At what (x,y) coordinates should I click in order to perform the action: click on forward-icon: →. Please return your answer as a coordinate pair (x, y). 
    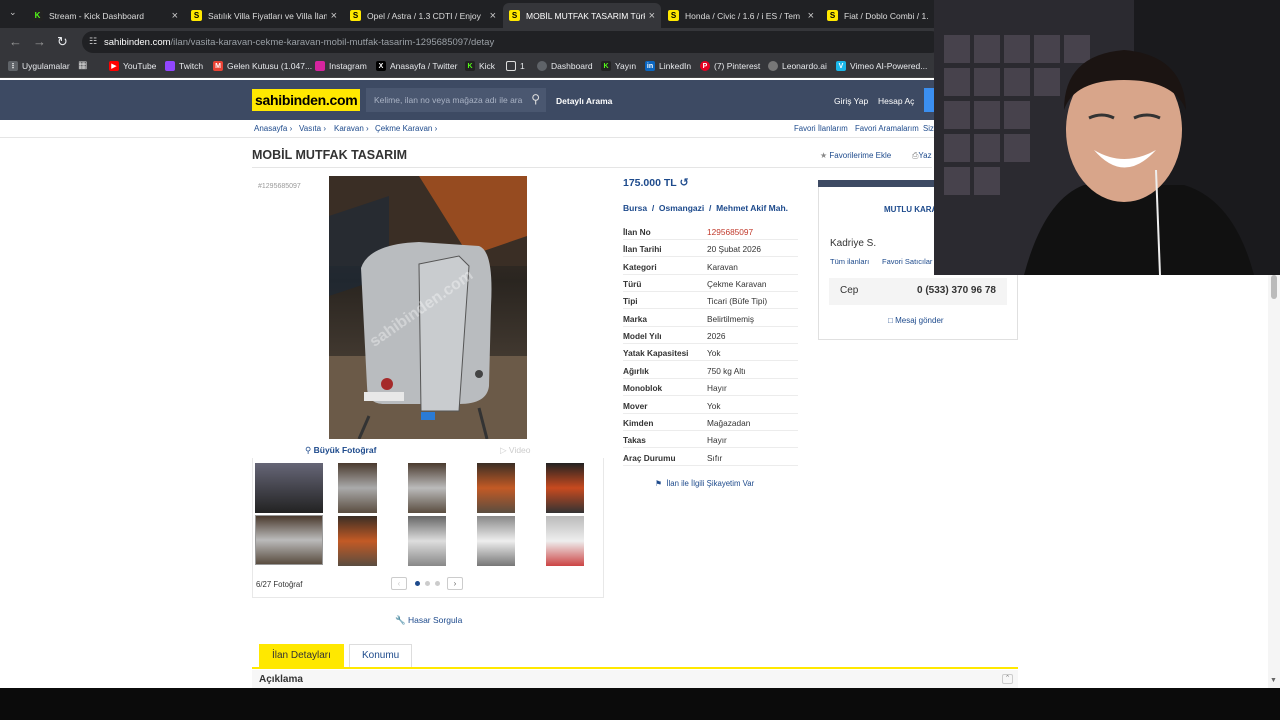
    Looking at the image, I should click on (39, 41).